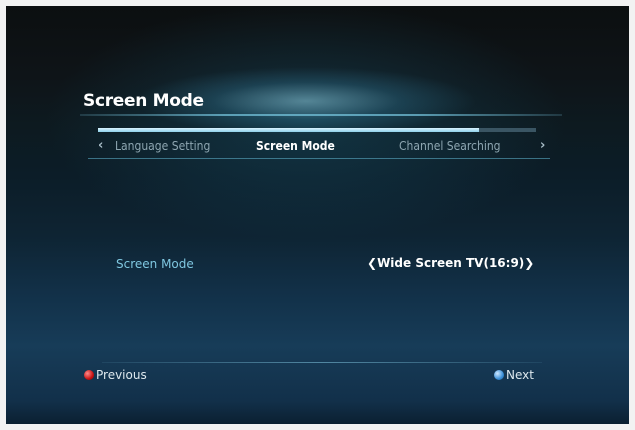 Image resolution: width=635 pixels, height=430 pixels. I want to click on step-channel-searching: Channel Searching, so click(450, 146).